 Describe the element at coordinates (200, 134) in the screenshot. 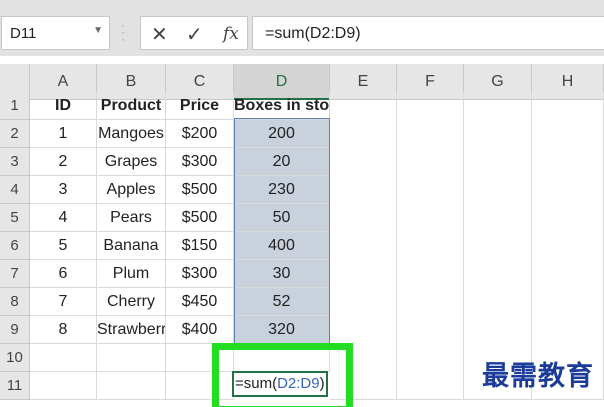

I see `table-cell: $200` at that location.